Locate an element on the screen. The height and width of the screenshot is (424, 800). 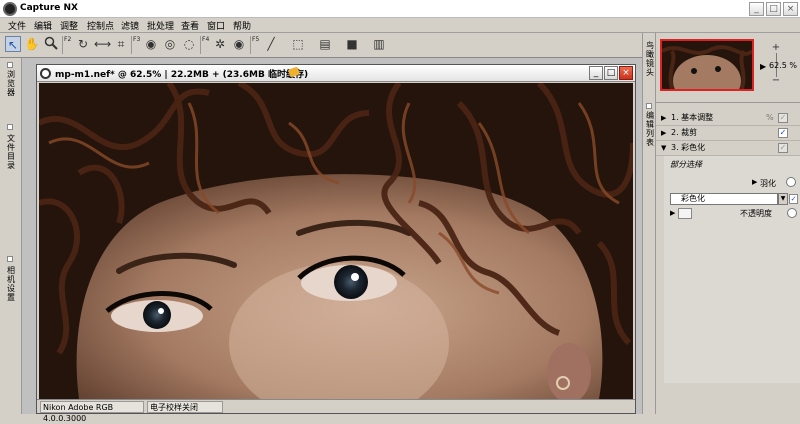
colorize-subpanel: 部分选择 ▶ 羽化 彩色化 ▼ ✓ ▶ 不透明度 is located at coordinates (732, 269).